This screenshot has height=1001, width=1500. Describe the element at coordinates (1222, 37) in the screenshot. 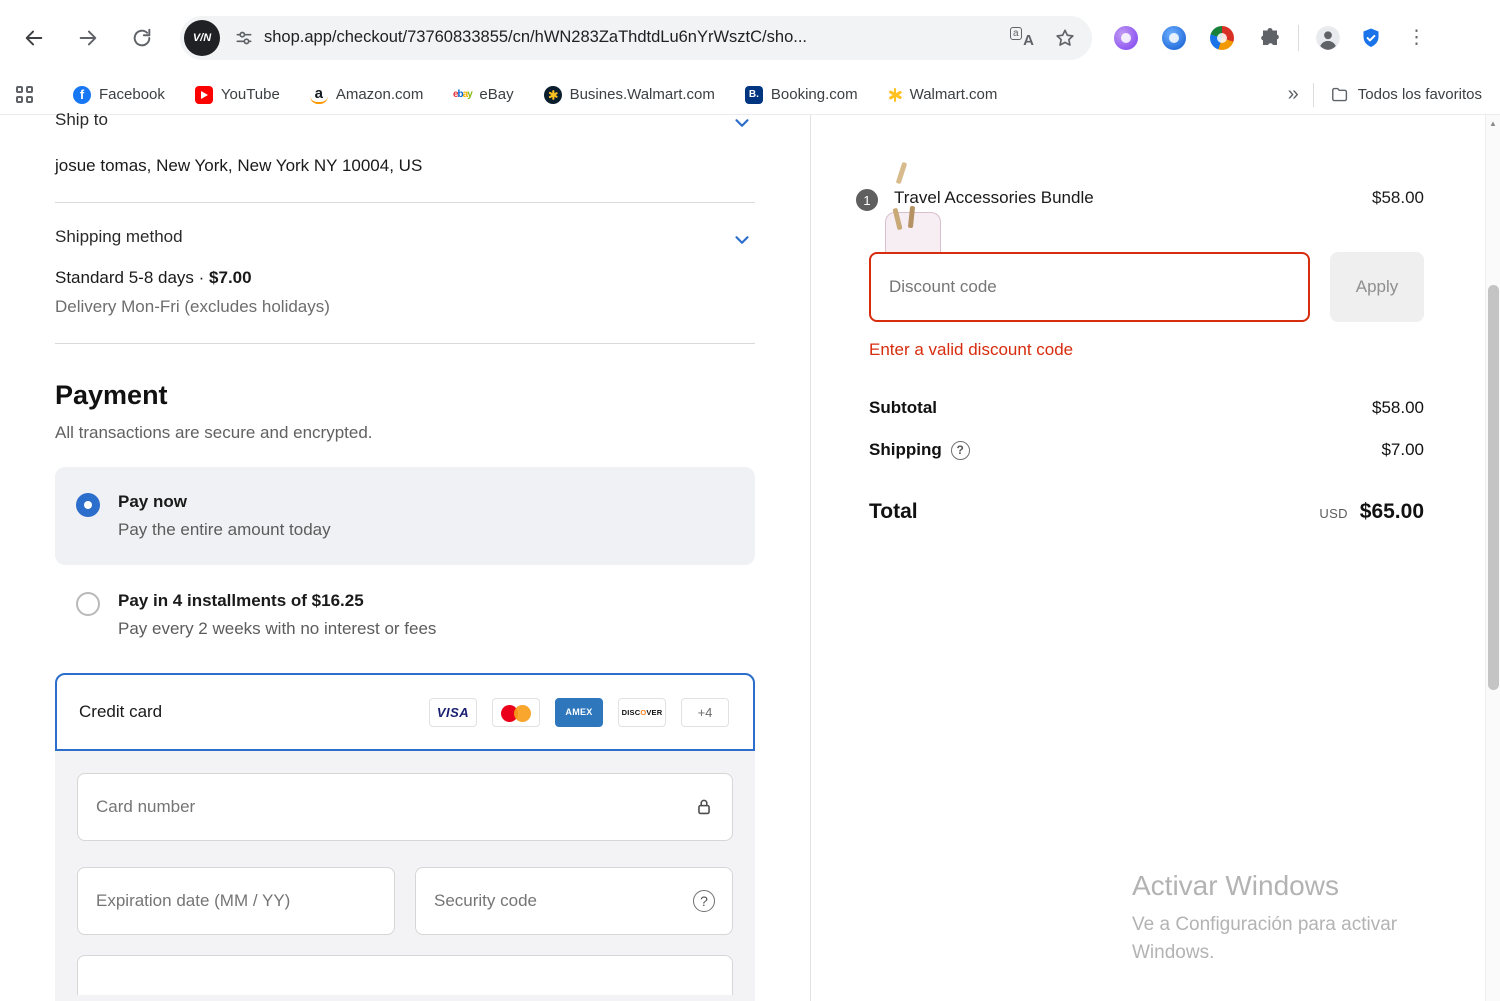

I see `extension-icon-globe` at that location.